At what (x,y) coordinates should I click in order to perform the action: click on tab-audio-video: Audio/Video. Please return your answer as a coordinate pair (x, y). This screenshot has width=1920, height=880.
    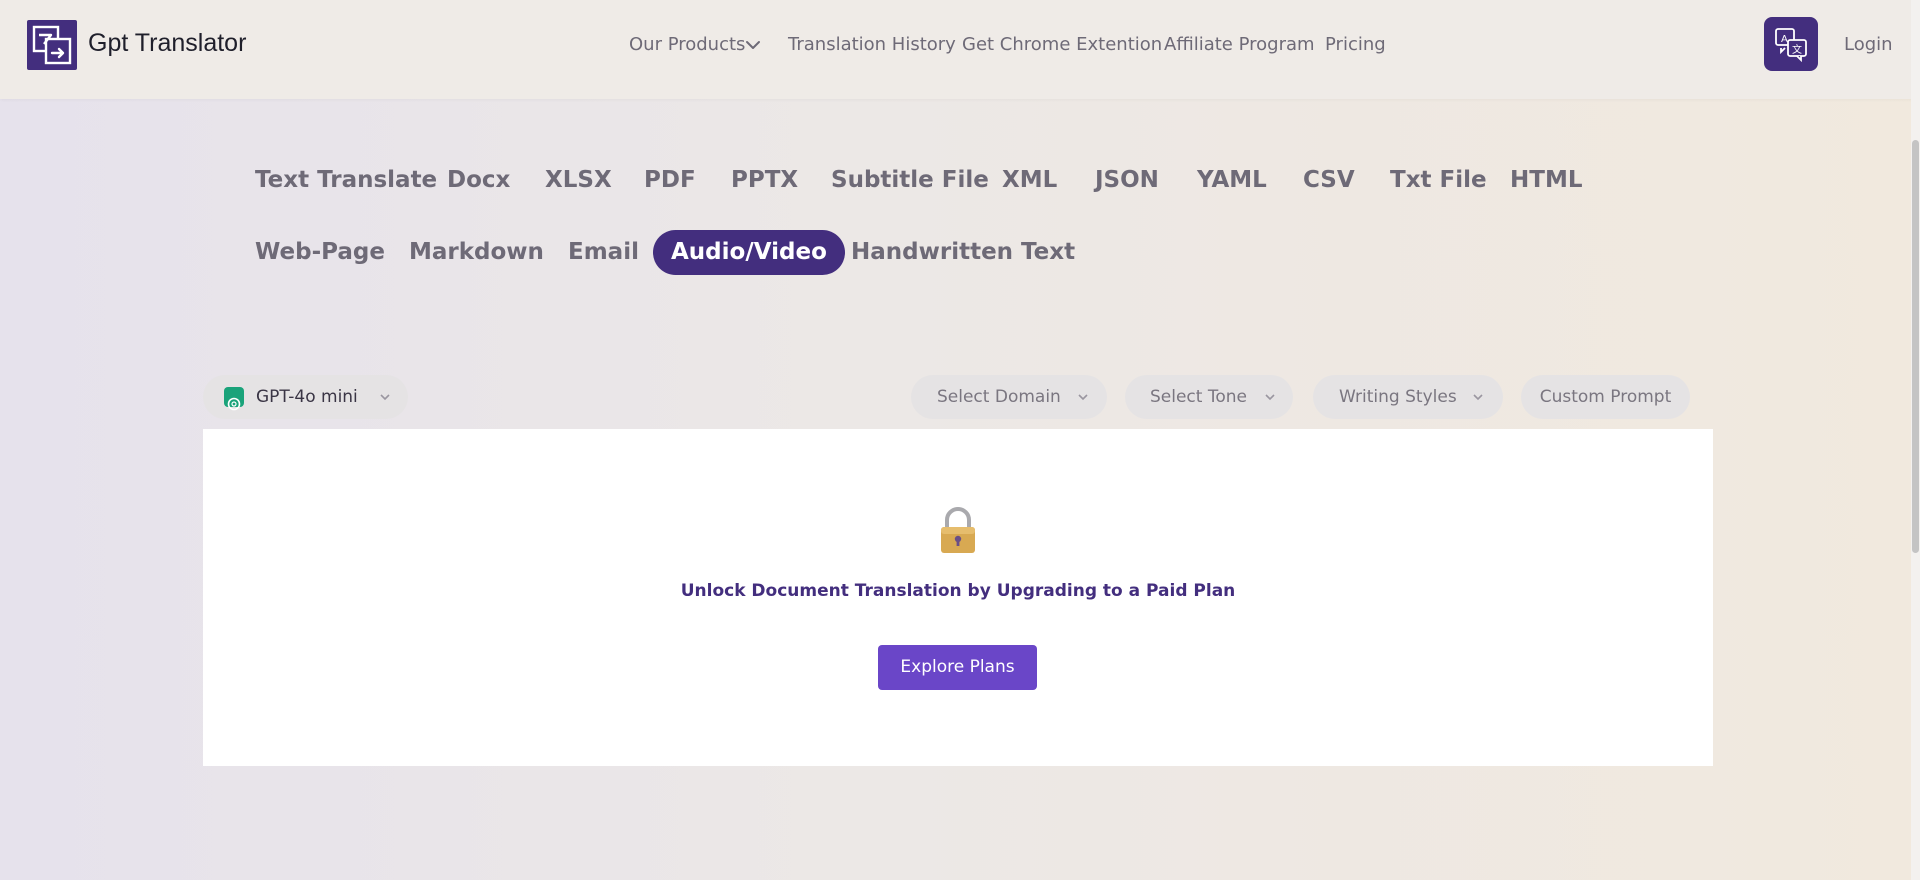
    Looking at the image, I should click on (749, 252).